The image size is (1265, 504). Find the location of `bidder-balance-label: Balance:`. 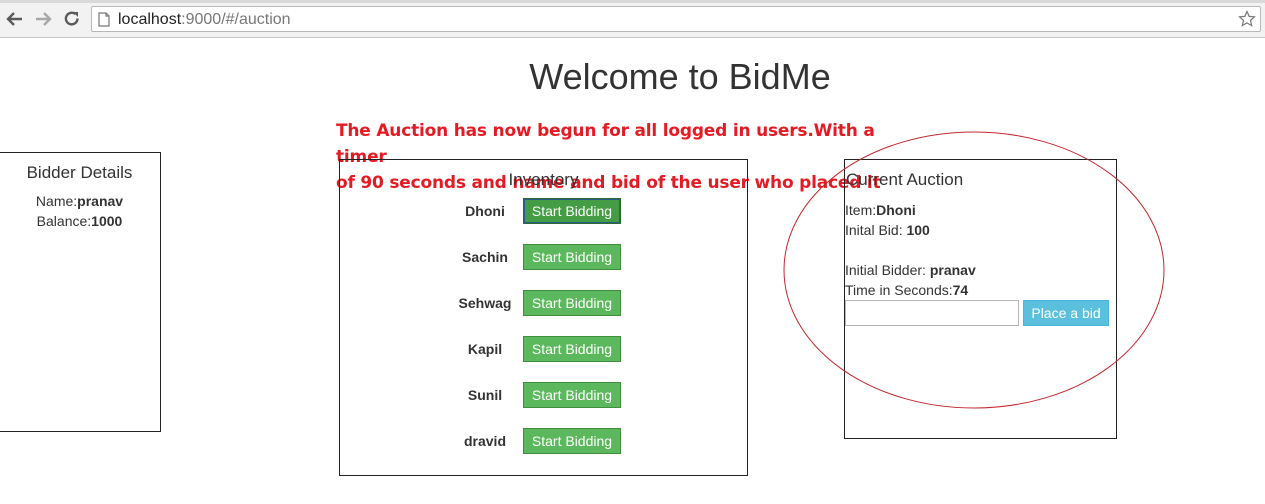

bidder-balance-label: Balance: is located at coordinates (64, 221).